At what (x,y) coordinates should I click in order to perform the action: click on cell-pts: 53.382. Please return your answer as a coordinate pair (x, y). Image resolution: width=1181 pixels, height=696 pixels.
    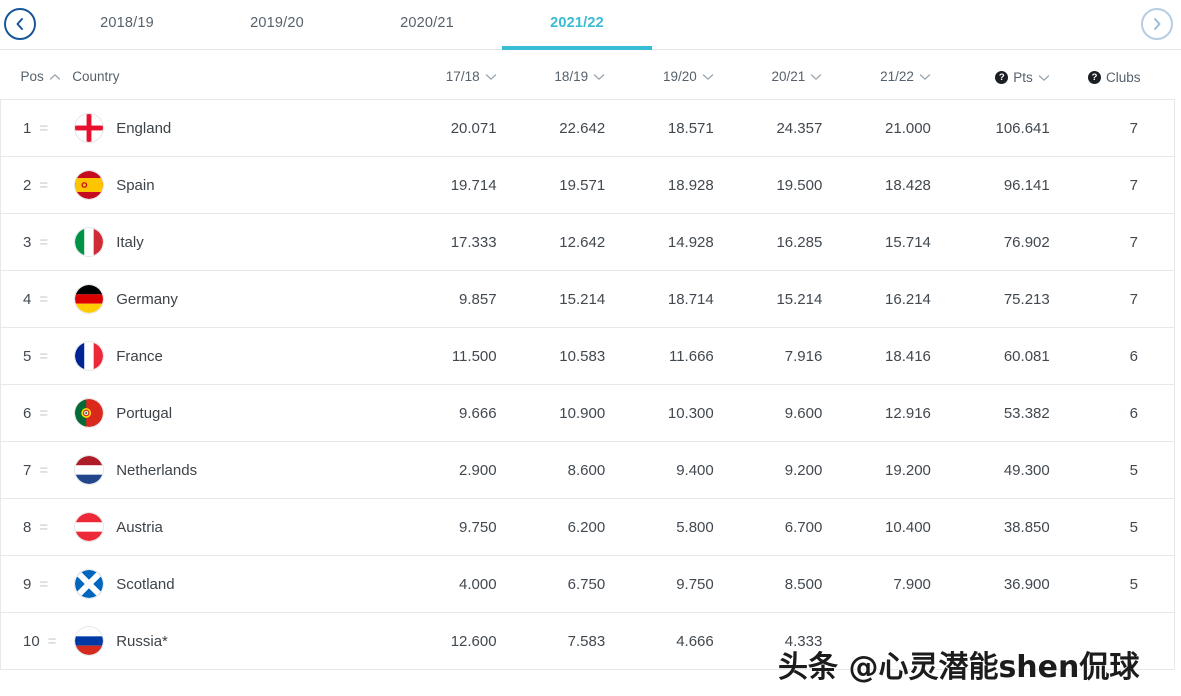
    Looking at the image, I should click on (1026, 413).